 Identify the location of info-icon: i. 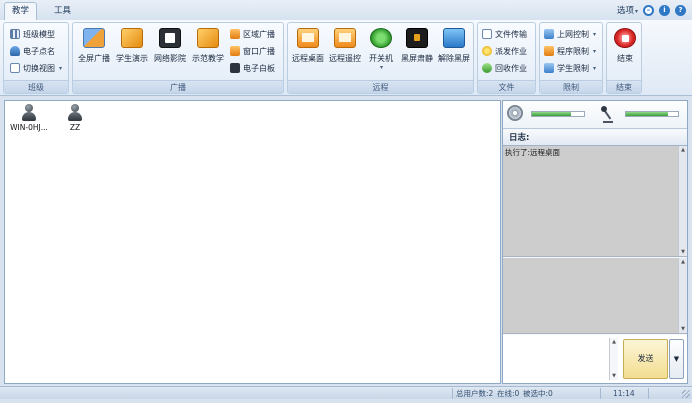
(664, 10).